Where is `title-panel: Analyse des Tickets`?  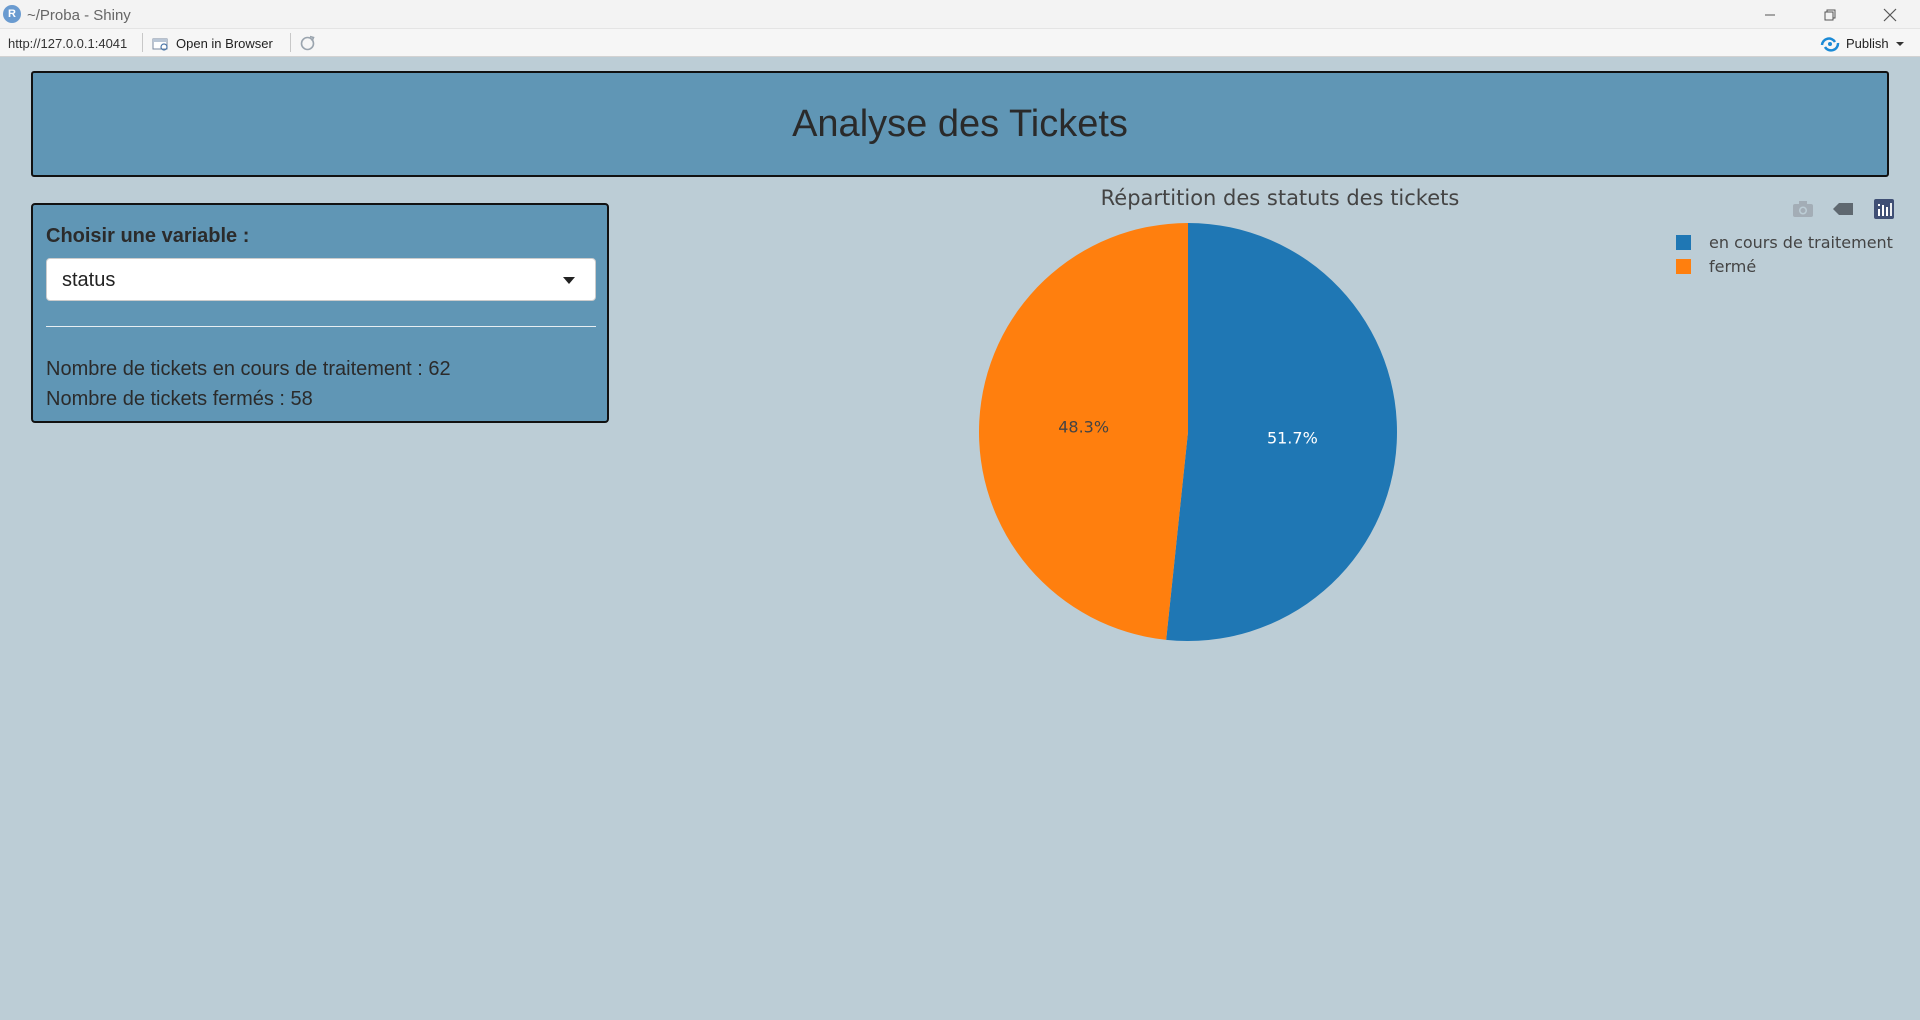
title-panel: Analyse des Tickets is located at coordinates (960, 124).